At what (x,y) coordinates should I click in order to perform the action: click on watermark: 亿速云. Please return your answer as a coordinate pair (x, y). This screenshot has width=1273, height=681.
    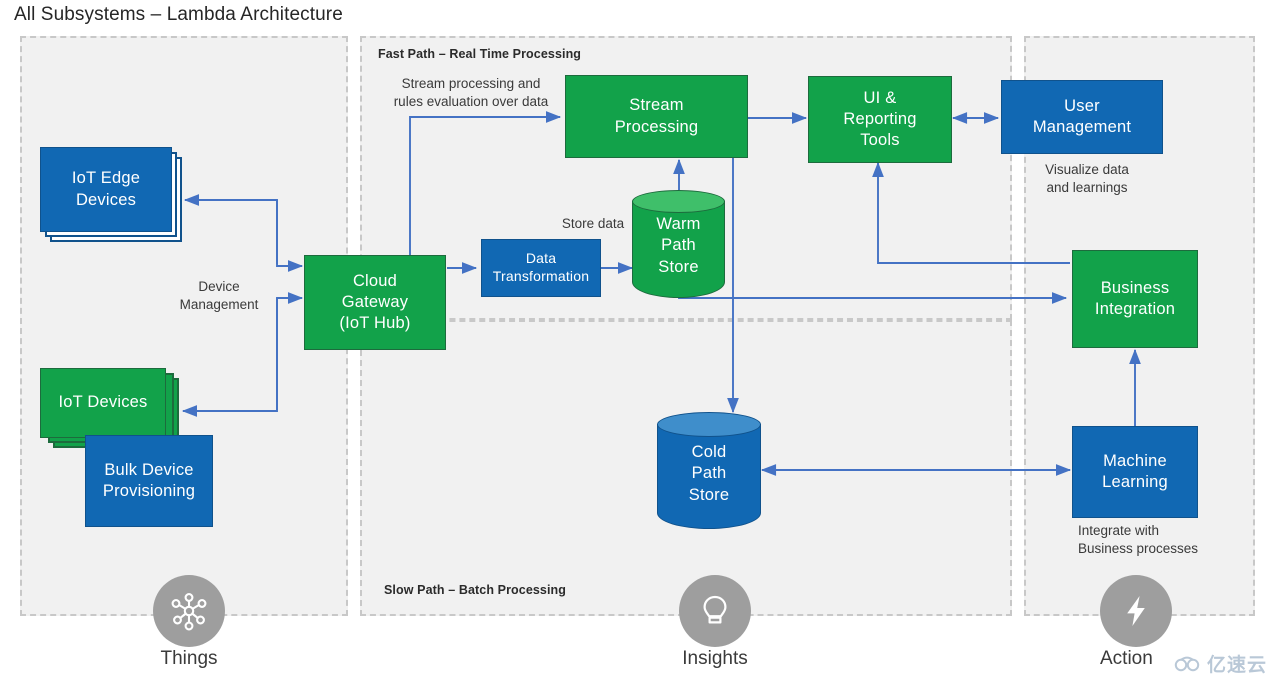
    Looking at the image, I should click on (1220, 663).